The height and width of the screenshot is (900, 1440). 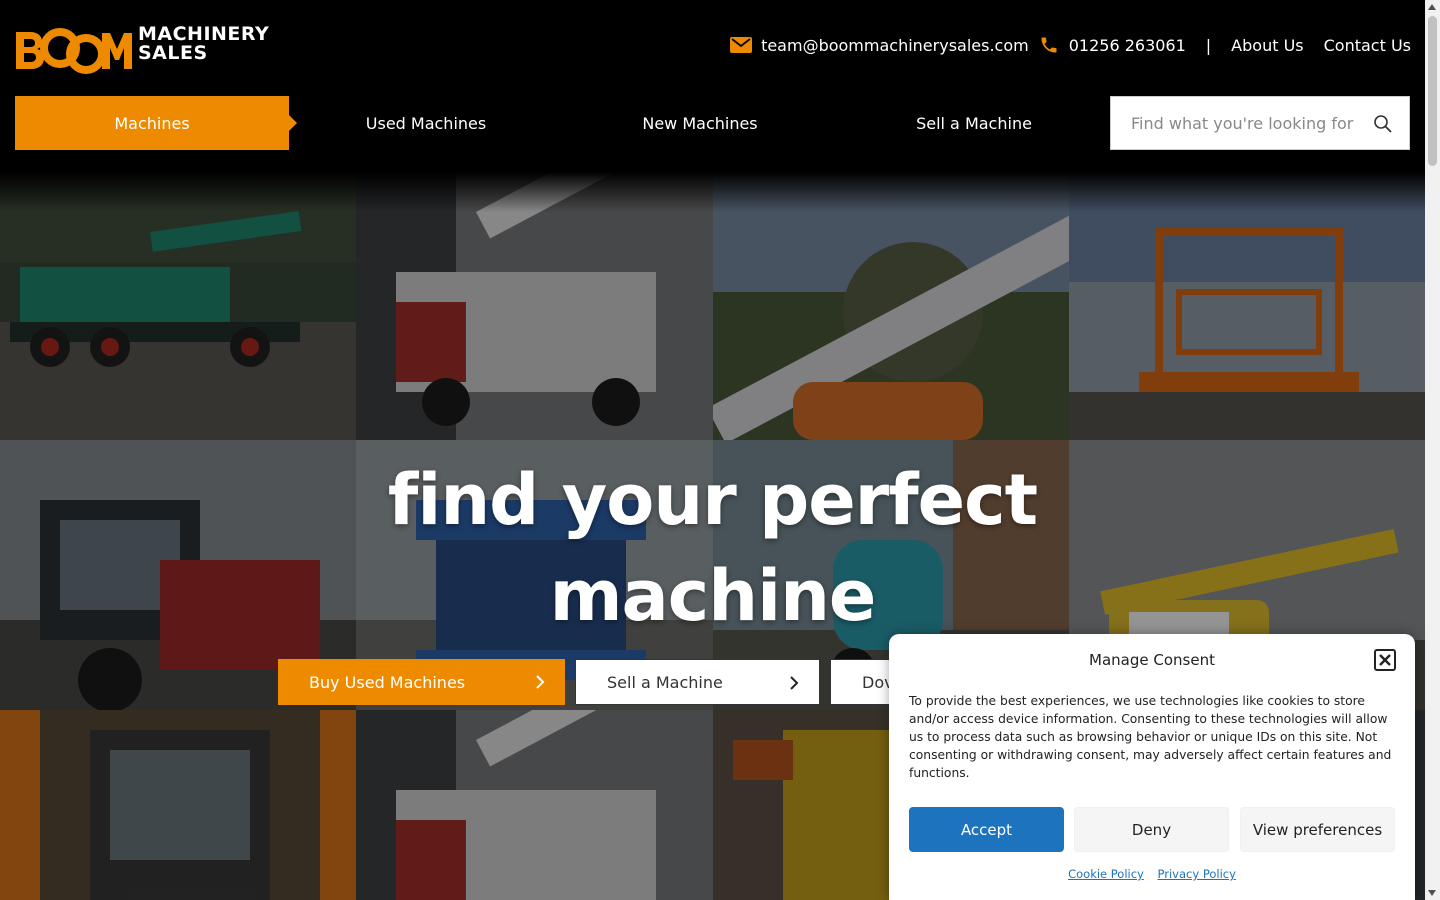 I want to click on brand-logo: MACHINERY SALES, so click(x=141, y=46).